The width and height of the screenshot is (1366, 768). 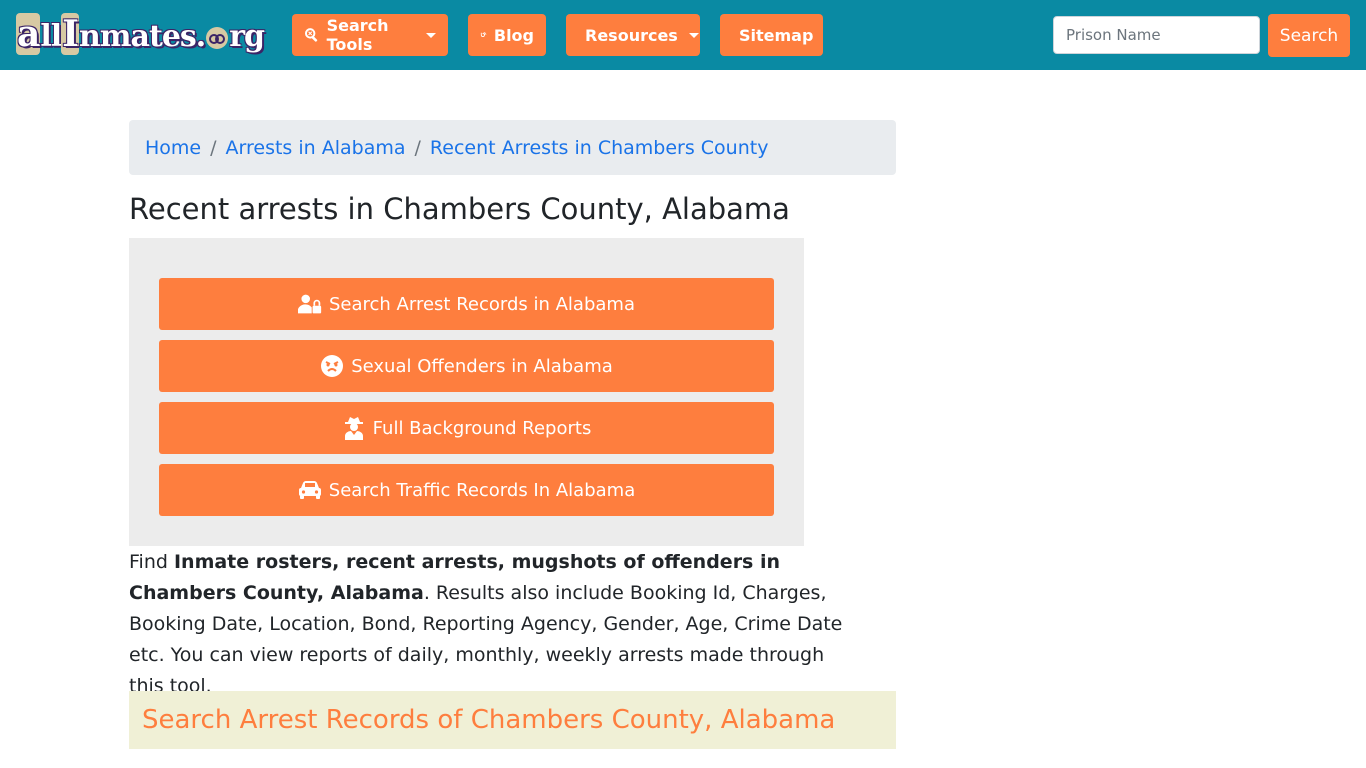 I want to click on nav-sitemap-label: Sitemap, so click(x=776, y=35).